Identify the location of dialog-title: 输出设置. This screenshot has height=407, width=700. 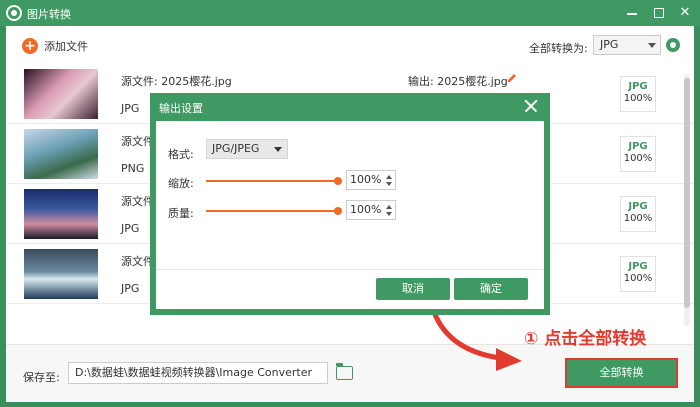
(181, 108).